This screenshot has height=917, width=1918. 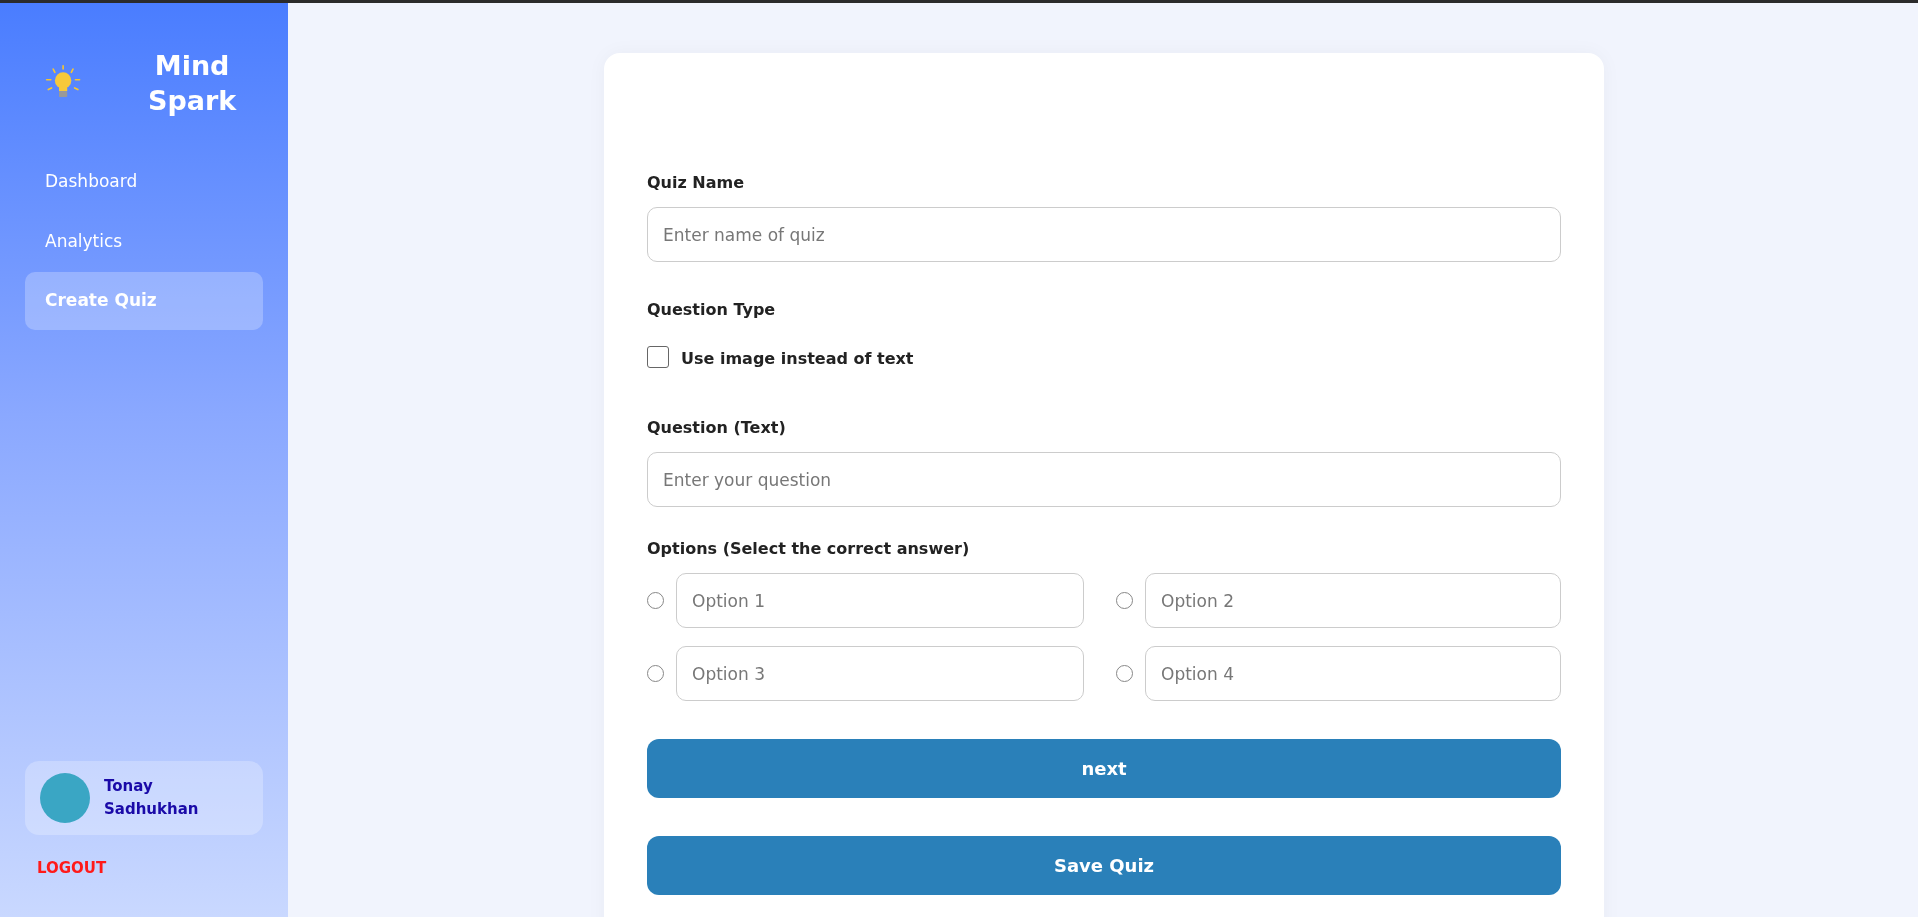 What do you see at coordinates (880, 600) in the screenshot?
I see `option-input: Option 1` at bounding box center [880, 600].